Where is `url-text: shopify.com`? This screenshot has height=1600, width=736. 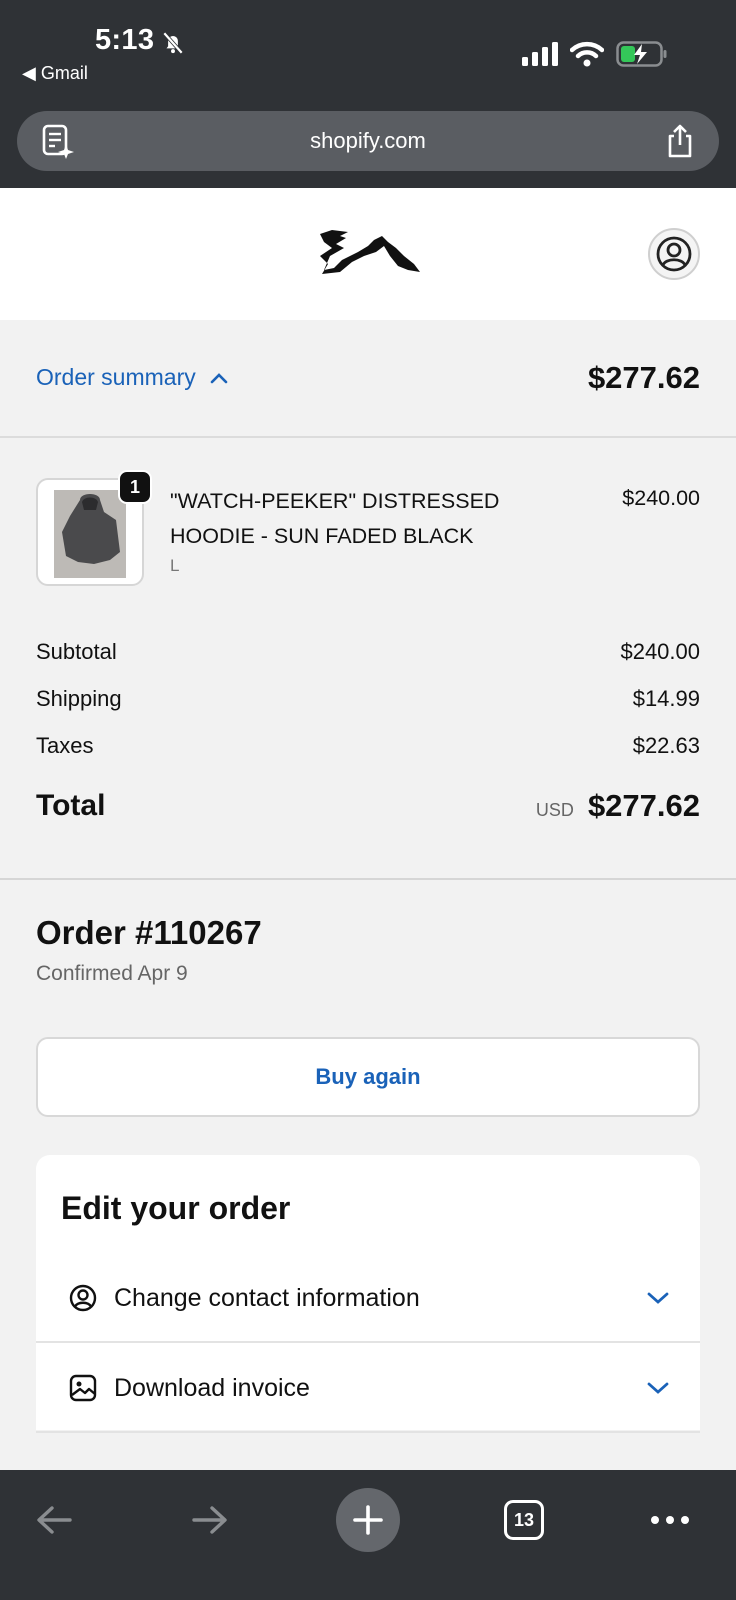
url-text: shopify.com is located at coordinates (368, 140).